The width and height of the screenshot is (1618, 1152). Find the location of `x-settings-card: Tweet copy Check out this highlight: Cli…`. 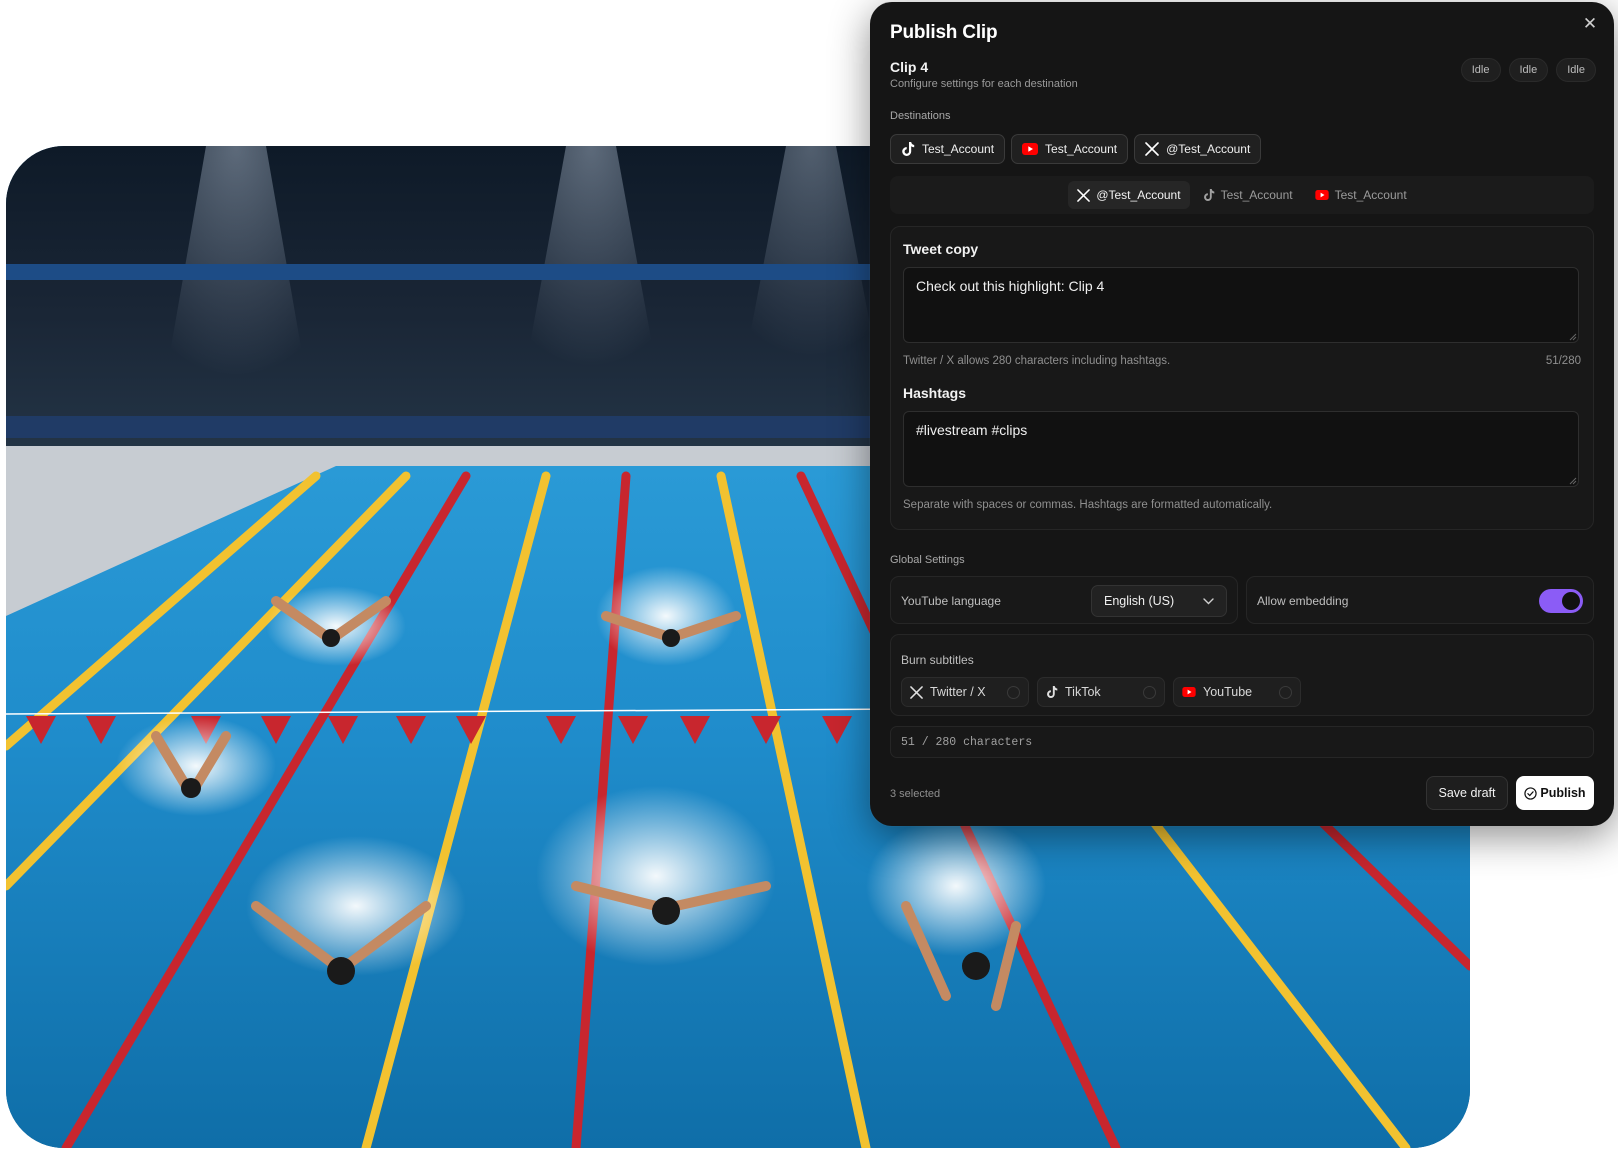

x-settings-card: Tweet copy Check out this highlight: Cli… is located at coordinates (1242, 378).